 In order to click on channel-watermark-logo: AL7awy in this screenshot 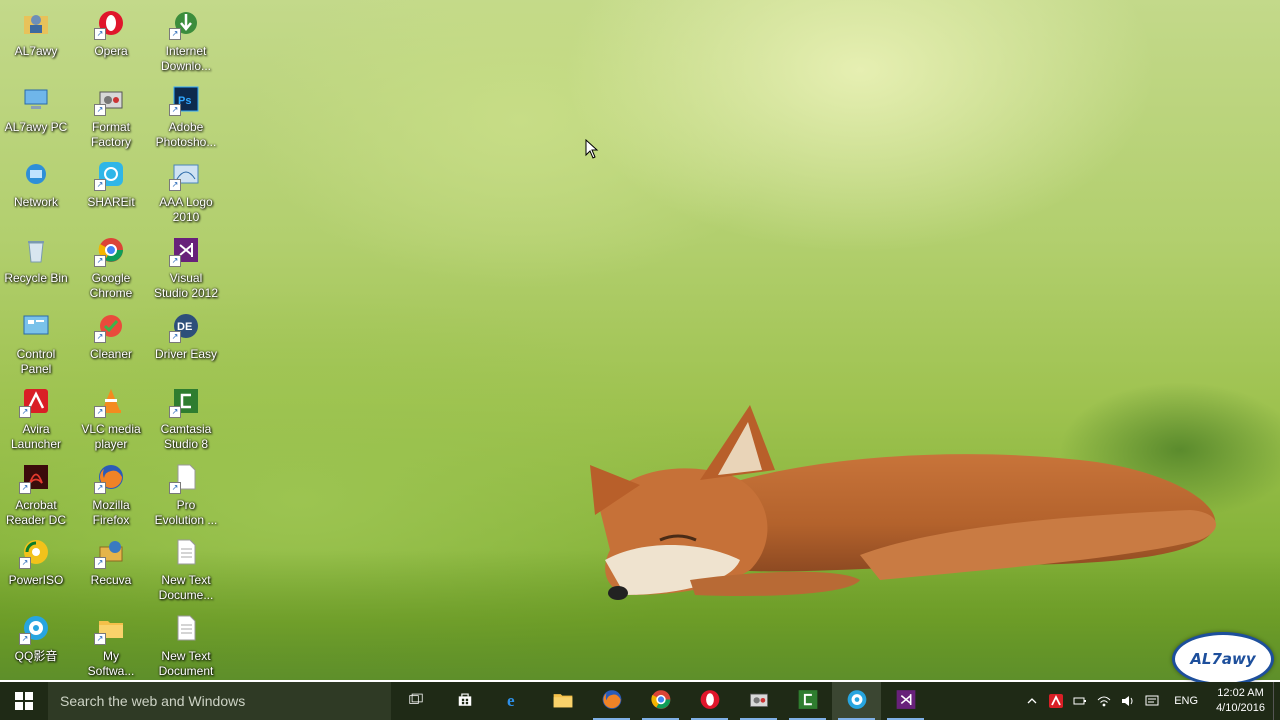, I will do `click(1223, 659)`.